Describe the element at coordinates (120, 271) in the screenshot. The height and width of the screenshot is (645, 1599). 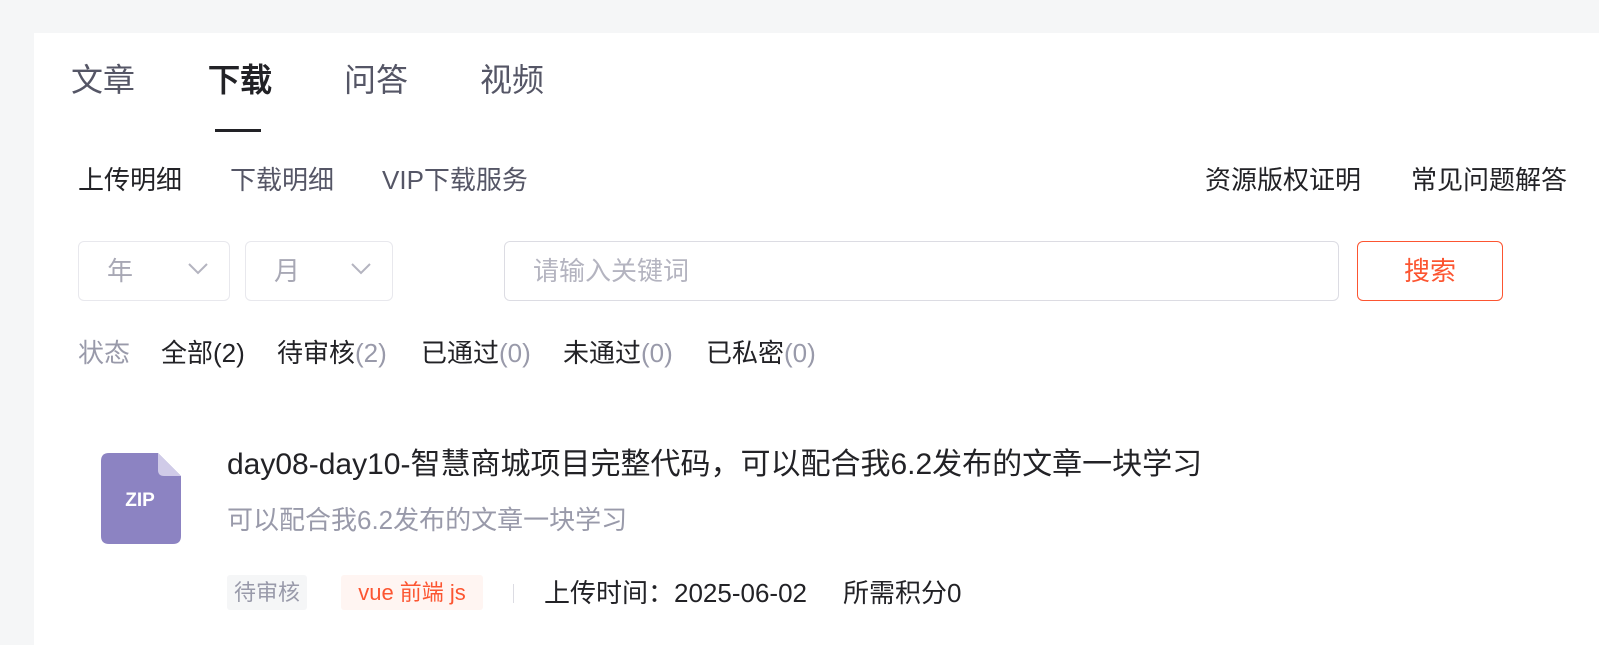
I see `year-select-value: 年` at that location.